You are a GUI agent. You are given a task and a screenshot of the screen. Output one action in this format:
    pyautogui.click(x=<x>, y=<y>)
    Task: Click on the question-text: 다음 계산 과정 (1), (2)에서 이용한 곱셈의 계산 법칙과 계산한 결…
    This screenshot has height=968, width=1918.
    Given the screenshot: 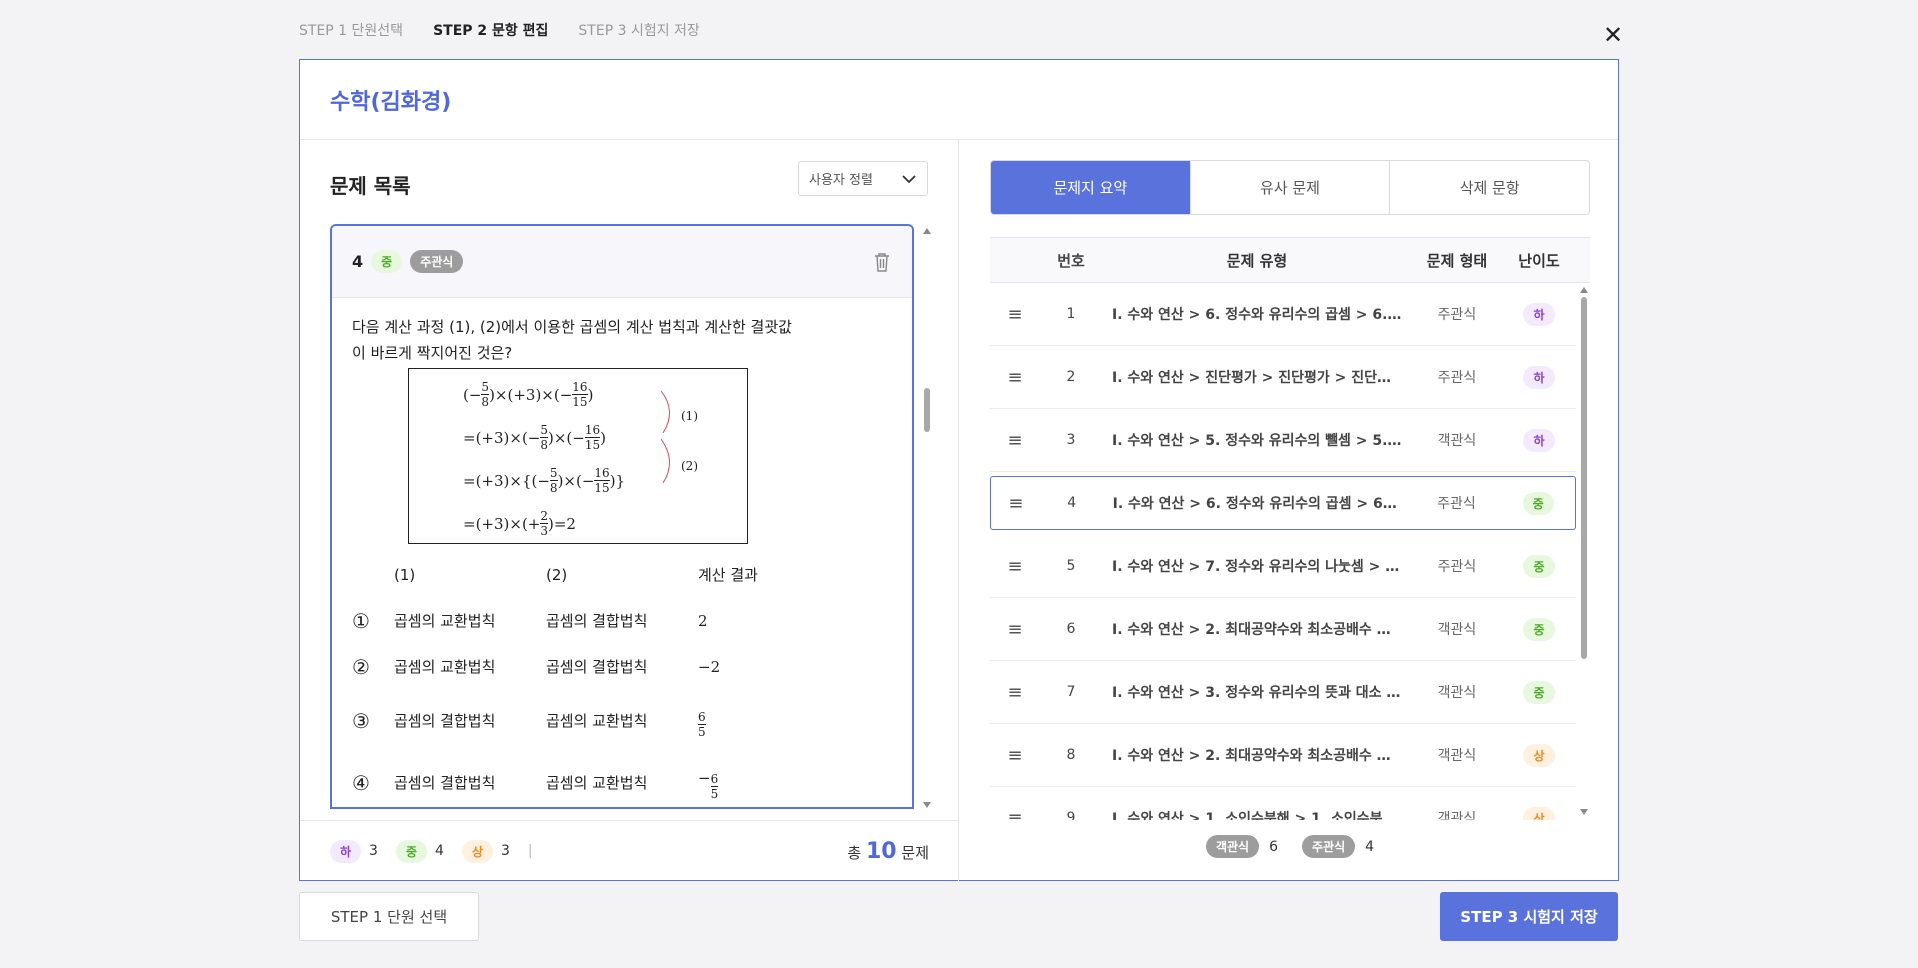 What is the action you would take?
    pyautogui.click(x=572, y=340)
    